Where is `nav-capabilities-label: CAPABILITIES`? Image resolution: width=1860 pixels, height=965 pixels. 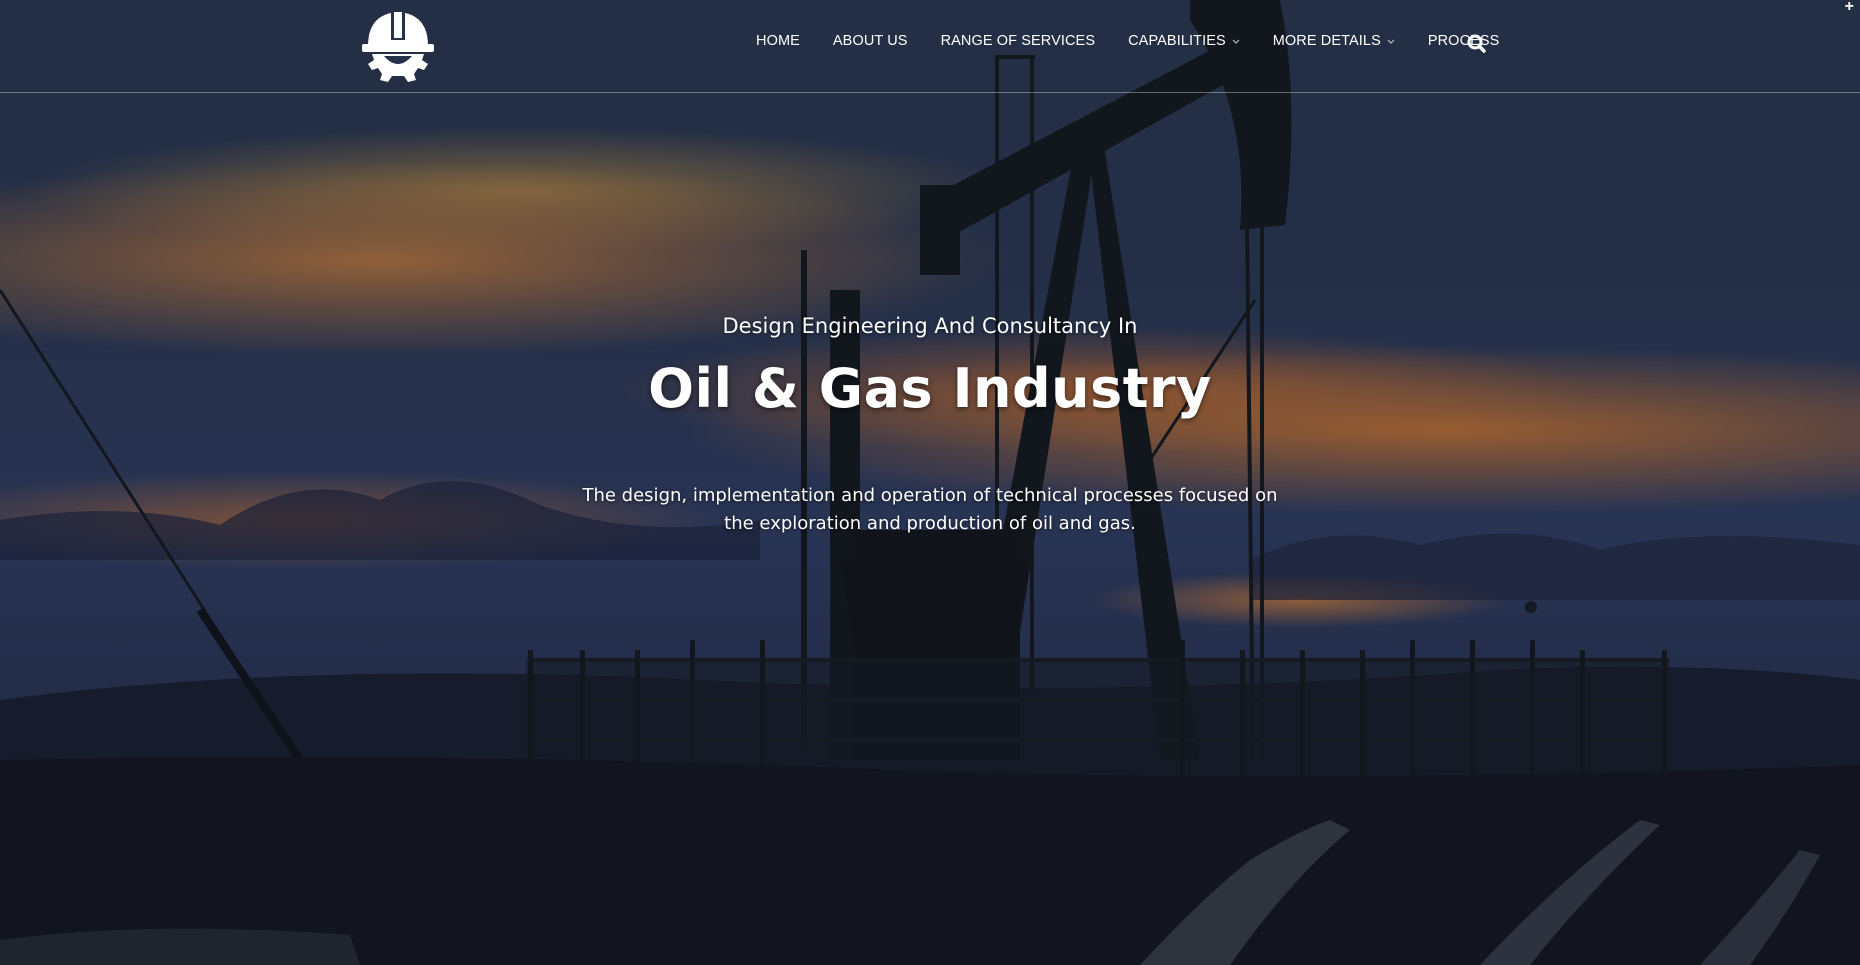 nav-capabilities-label: CAPABILITIES is located at coordinates (1177, 41).